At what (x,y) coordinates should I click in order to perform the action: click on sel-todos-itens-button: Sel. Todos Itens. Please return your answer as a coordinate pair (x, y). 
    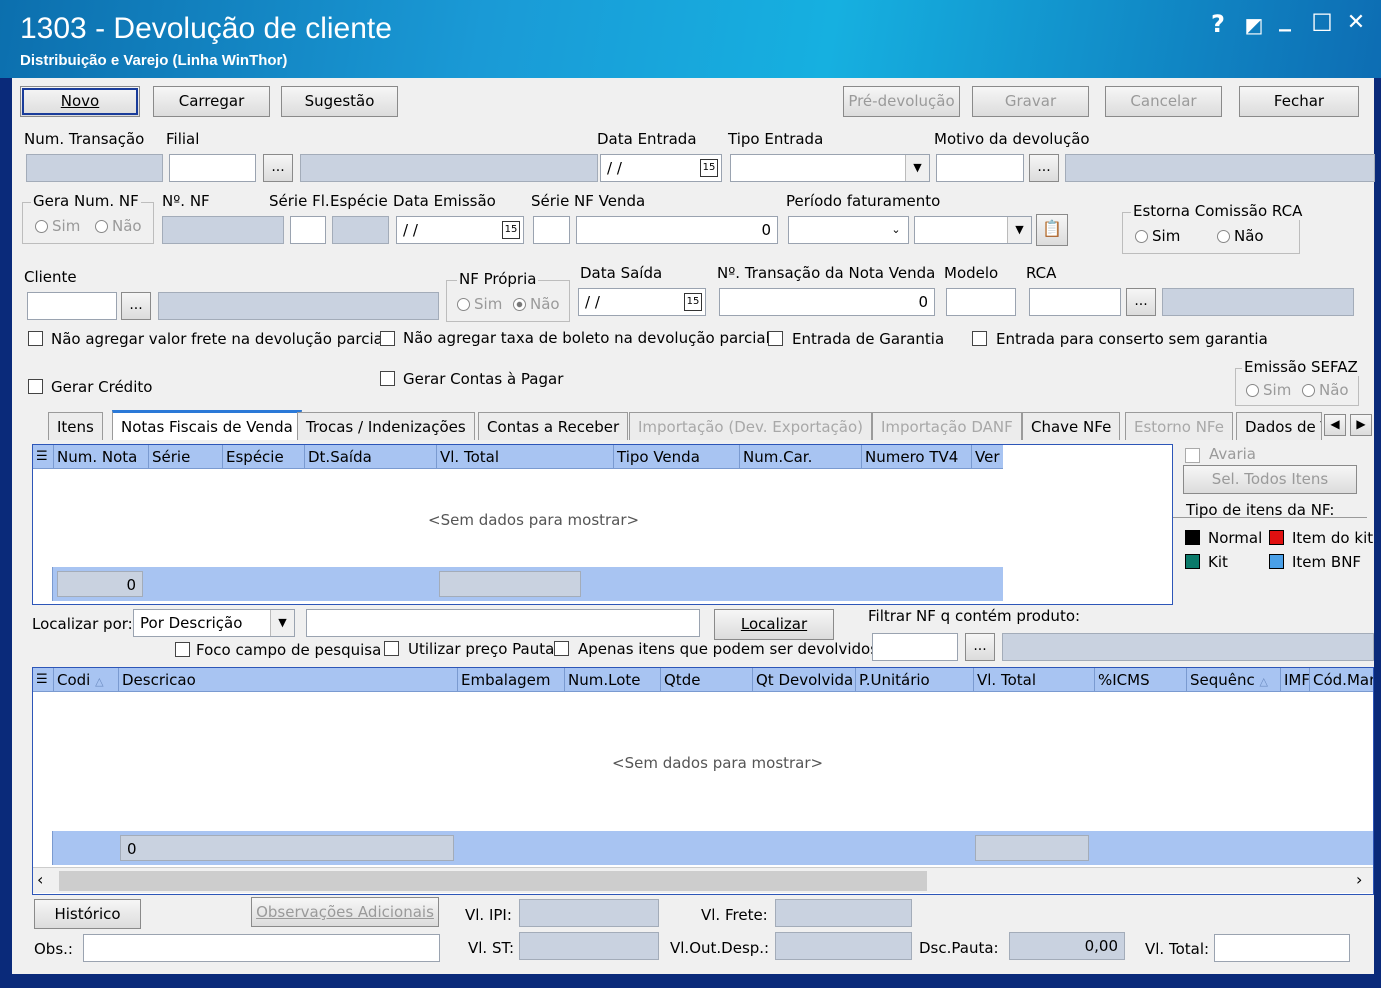
    Looking at the image, I should click on (1270, 479).